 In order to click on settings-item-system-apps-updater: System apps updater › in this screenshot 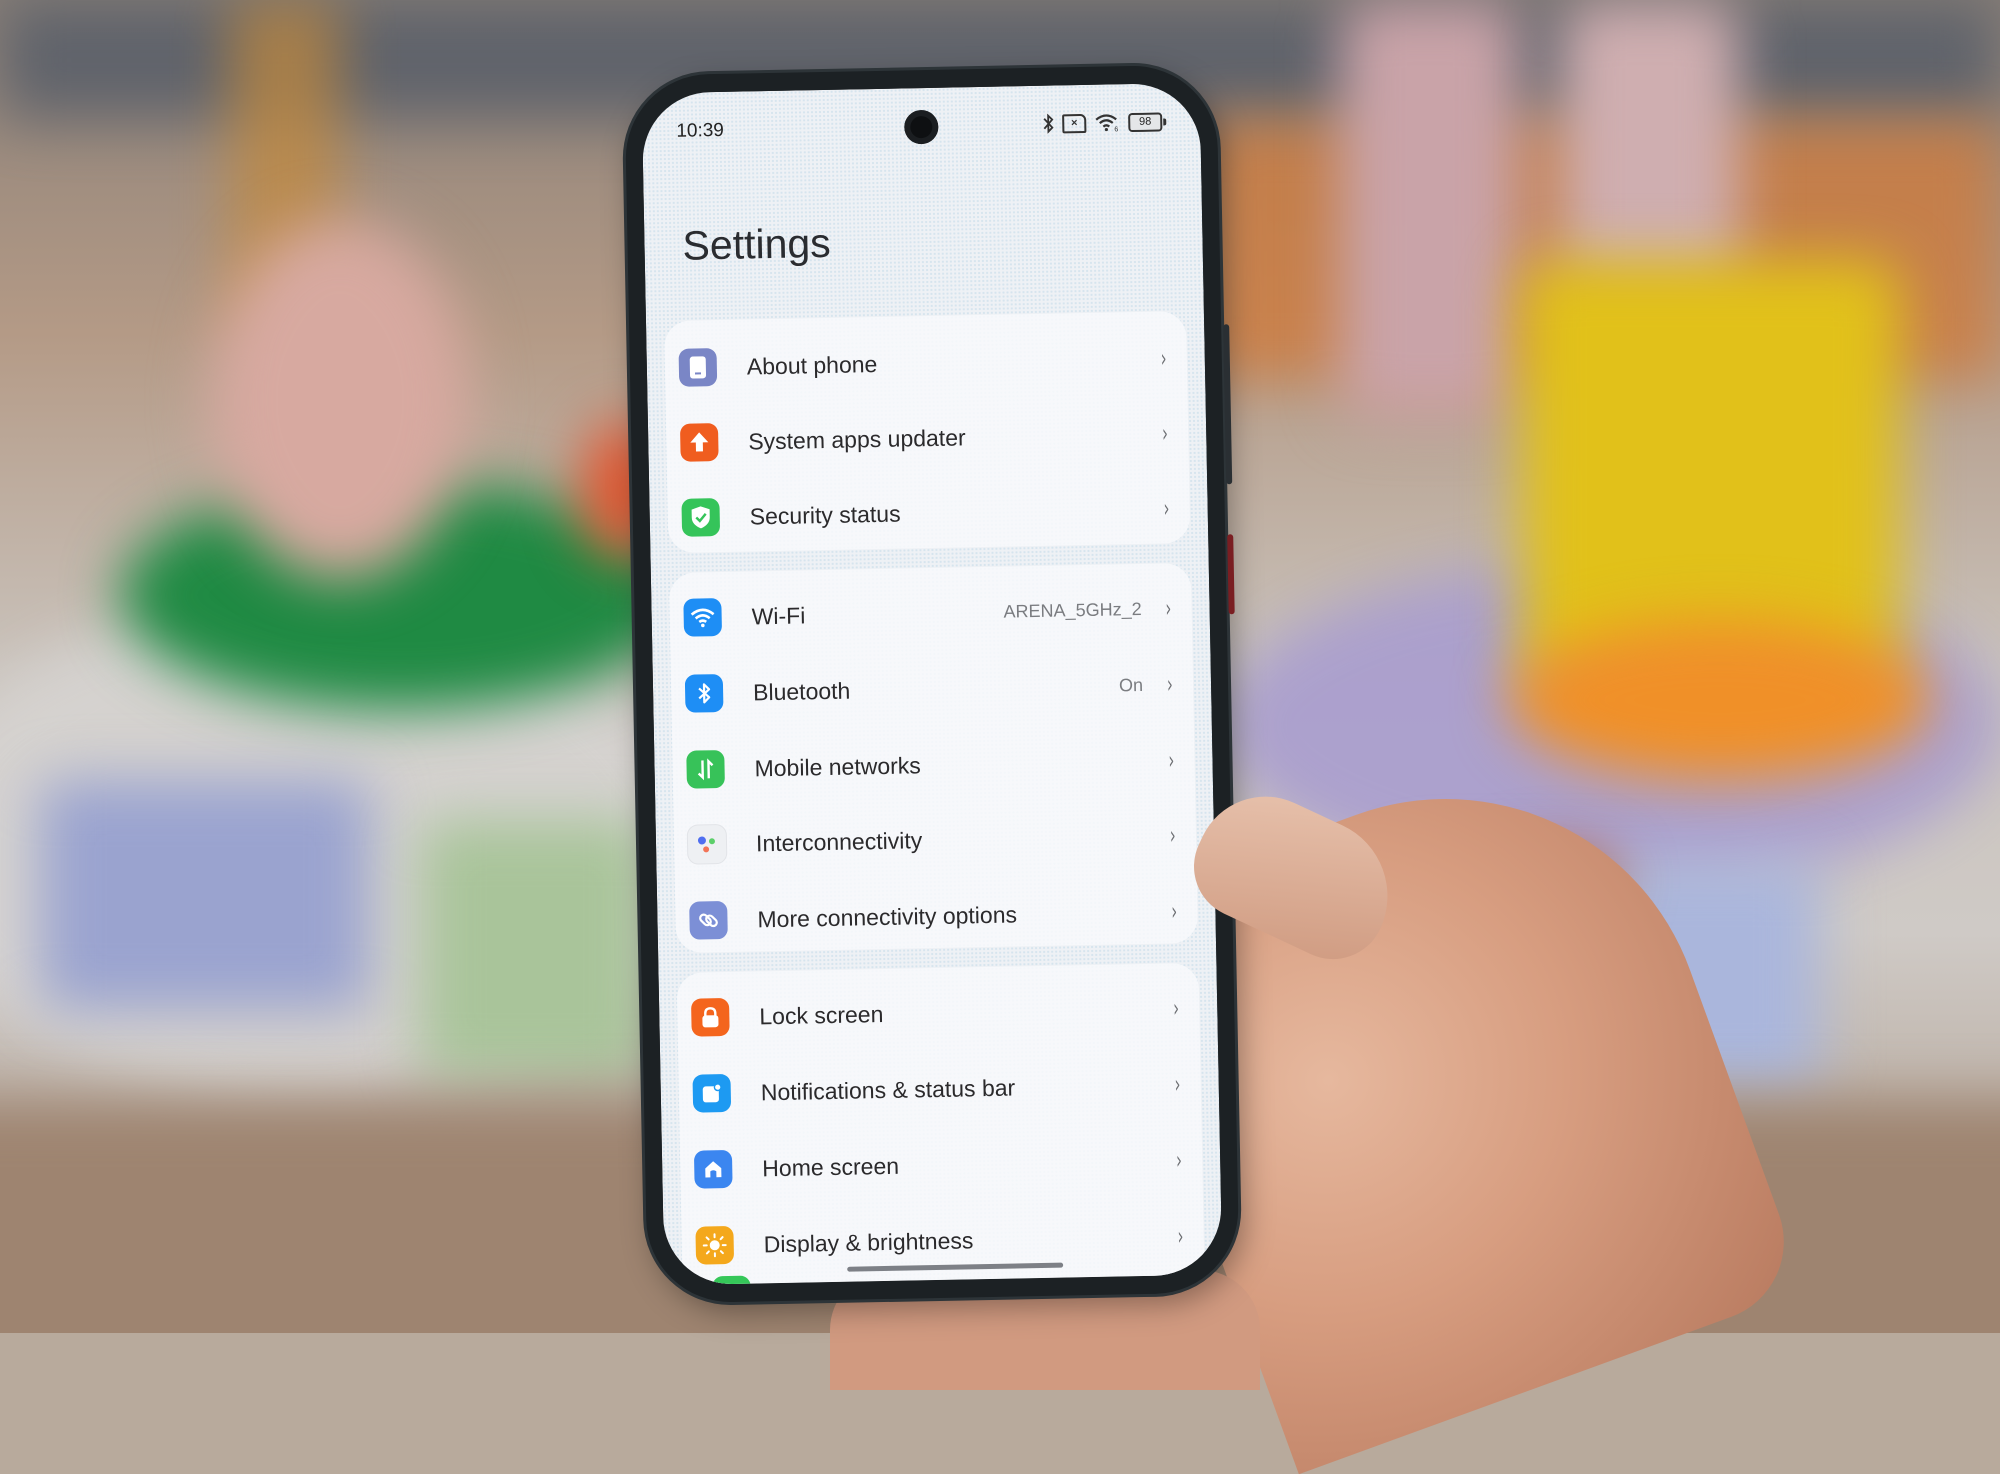, I will do `click(927, 438)`.